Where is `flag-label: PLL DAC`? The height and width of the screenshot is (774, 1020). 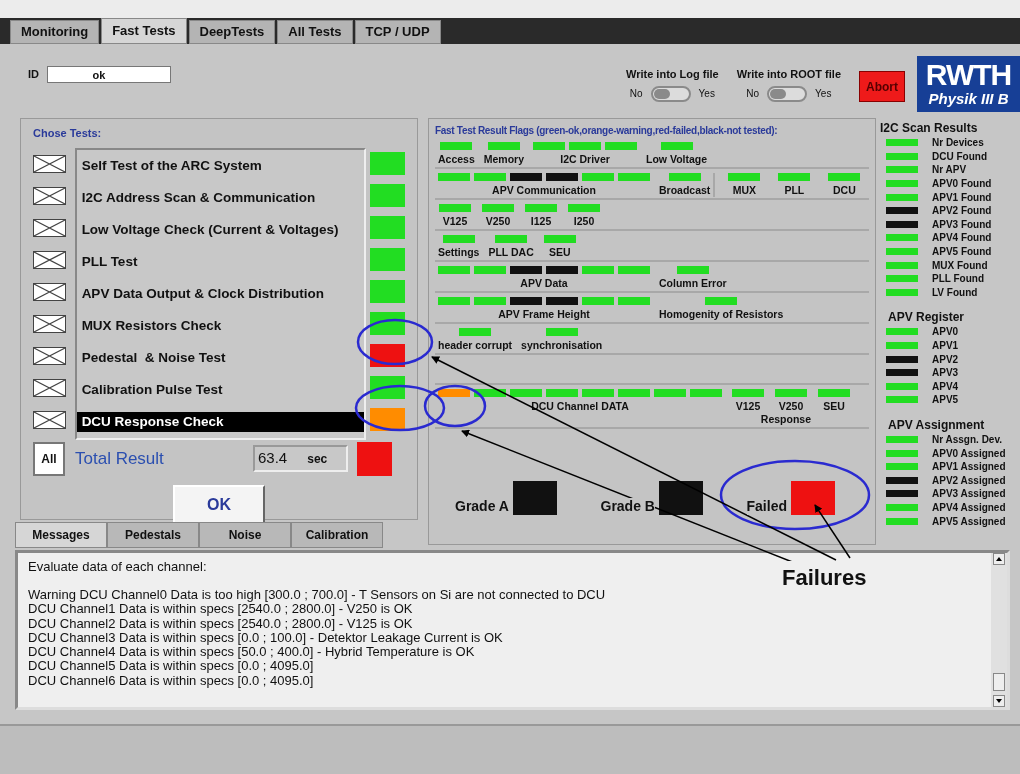
flag-label: PLL DAC is located at coordinates (511, 252).